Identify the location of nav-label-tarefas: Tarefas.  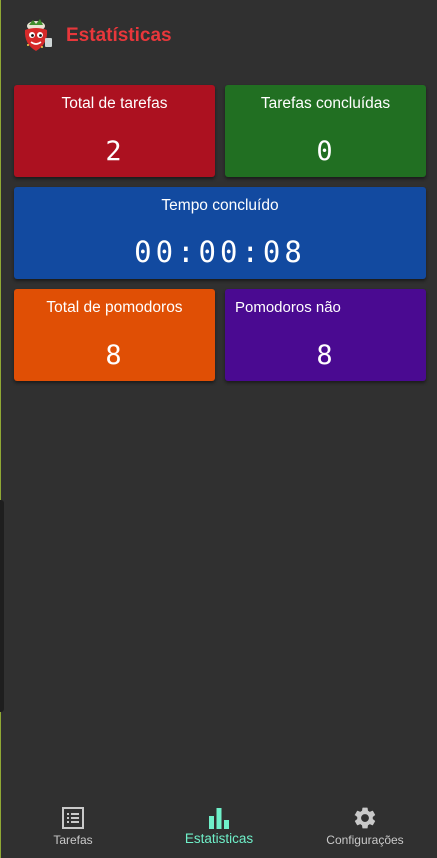
(73, 840).